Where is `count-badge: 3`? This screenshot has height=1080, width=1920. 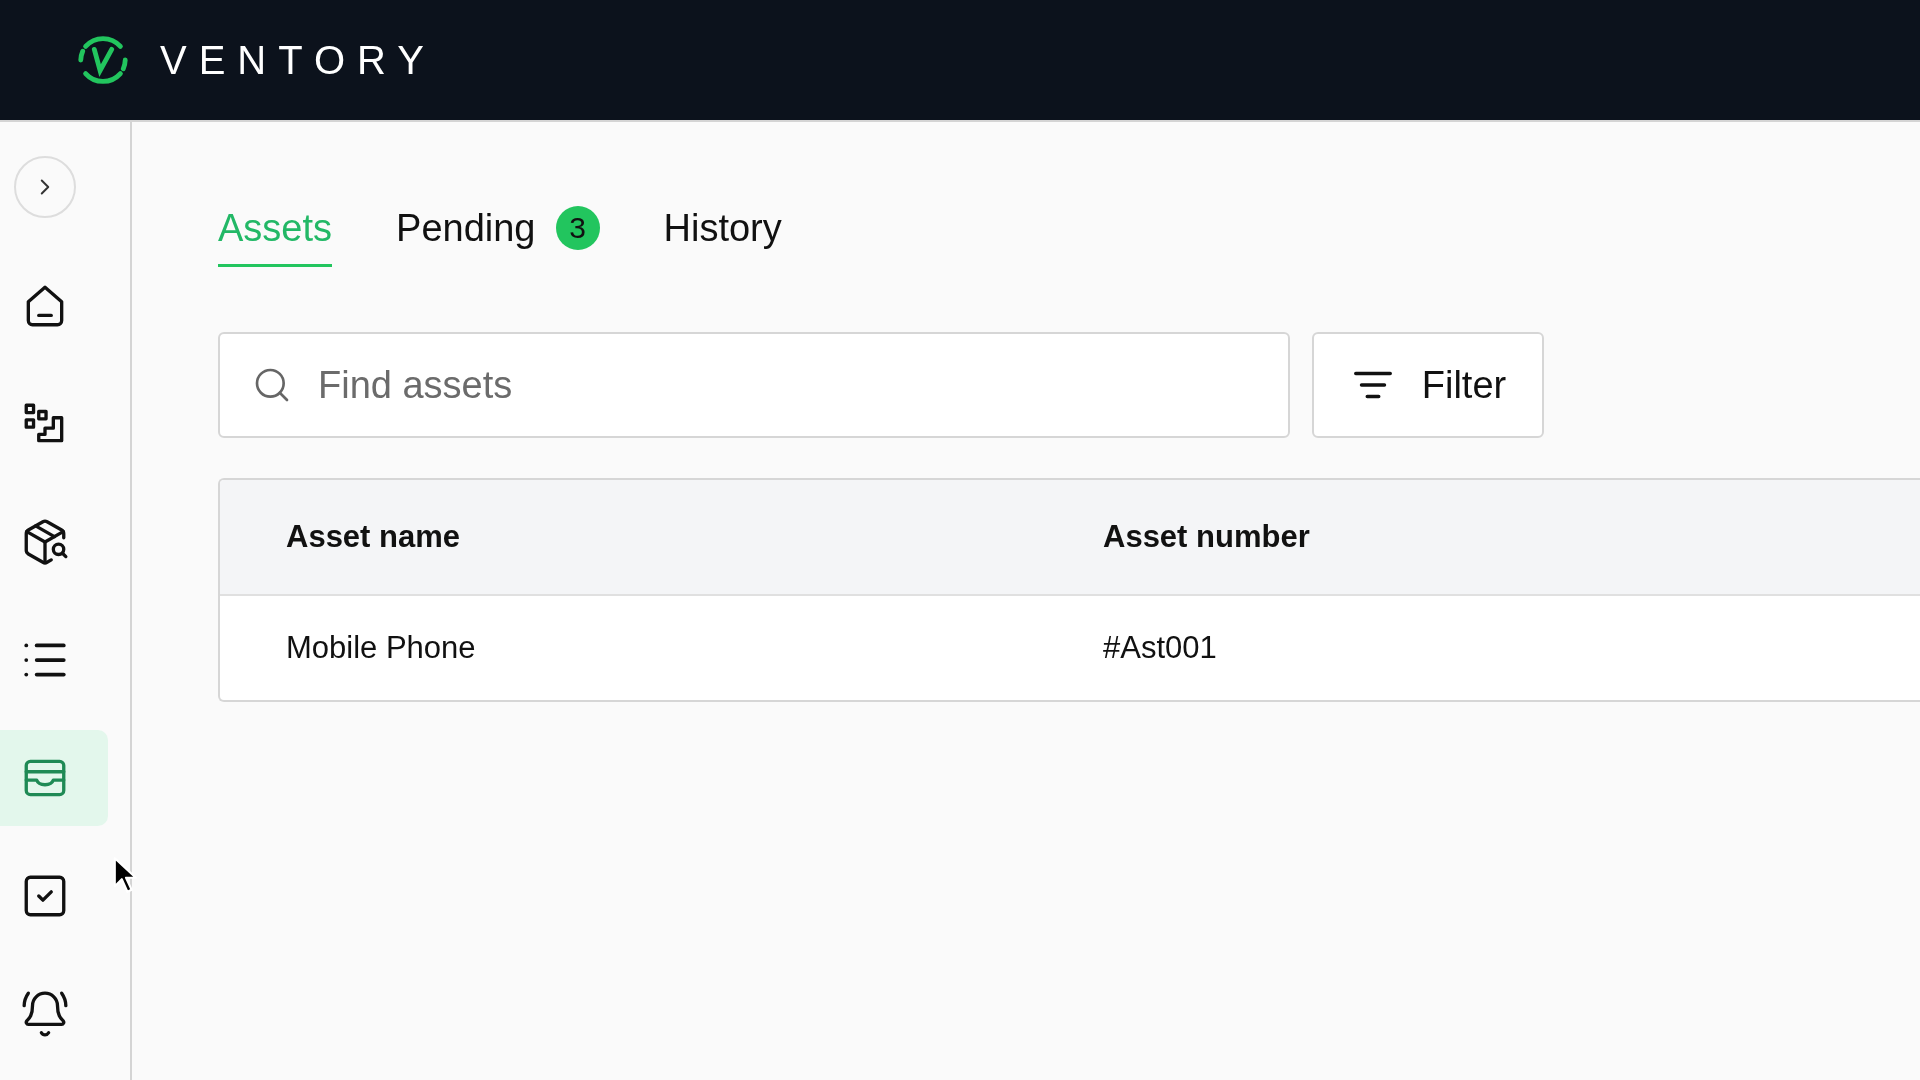 count-badge: 3 is located at coordinates (577, 228).